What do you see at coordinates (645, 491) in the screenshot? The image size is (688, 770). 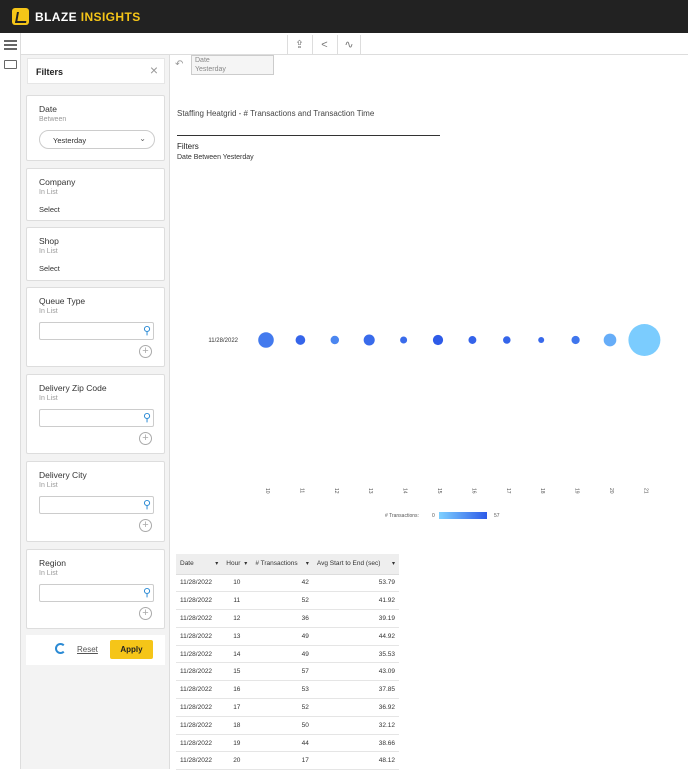 I see `x-tick-label: 21` at bounding box center [645, 491].